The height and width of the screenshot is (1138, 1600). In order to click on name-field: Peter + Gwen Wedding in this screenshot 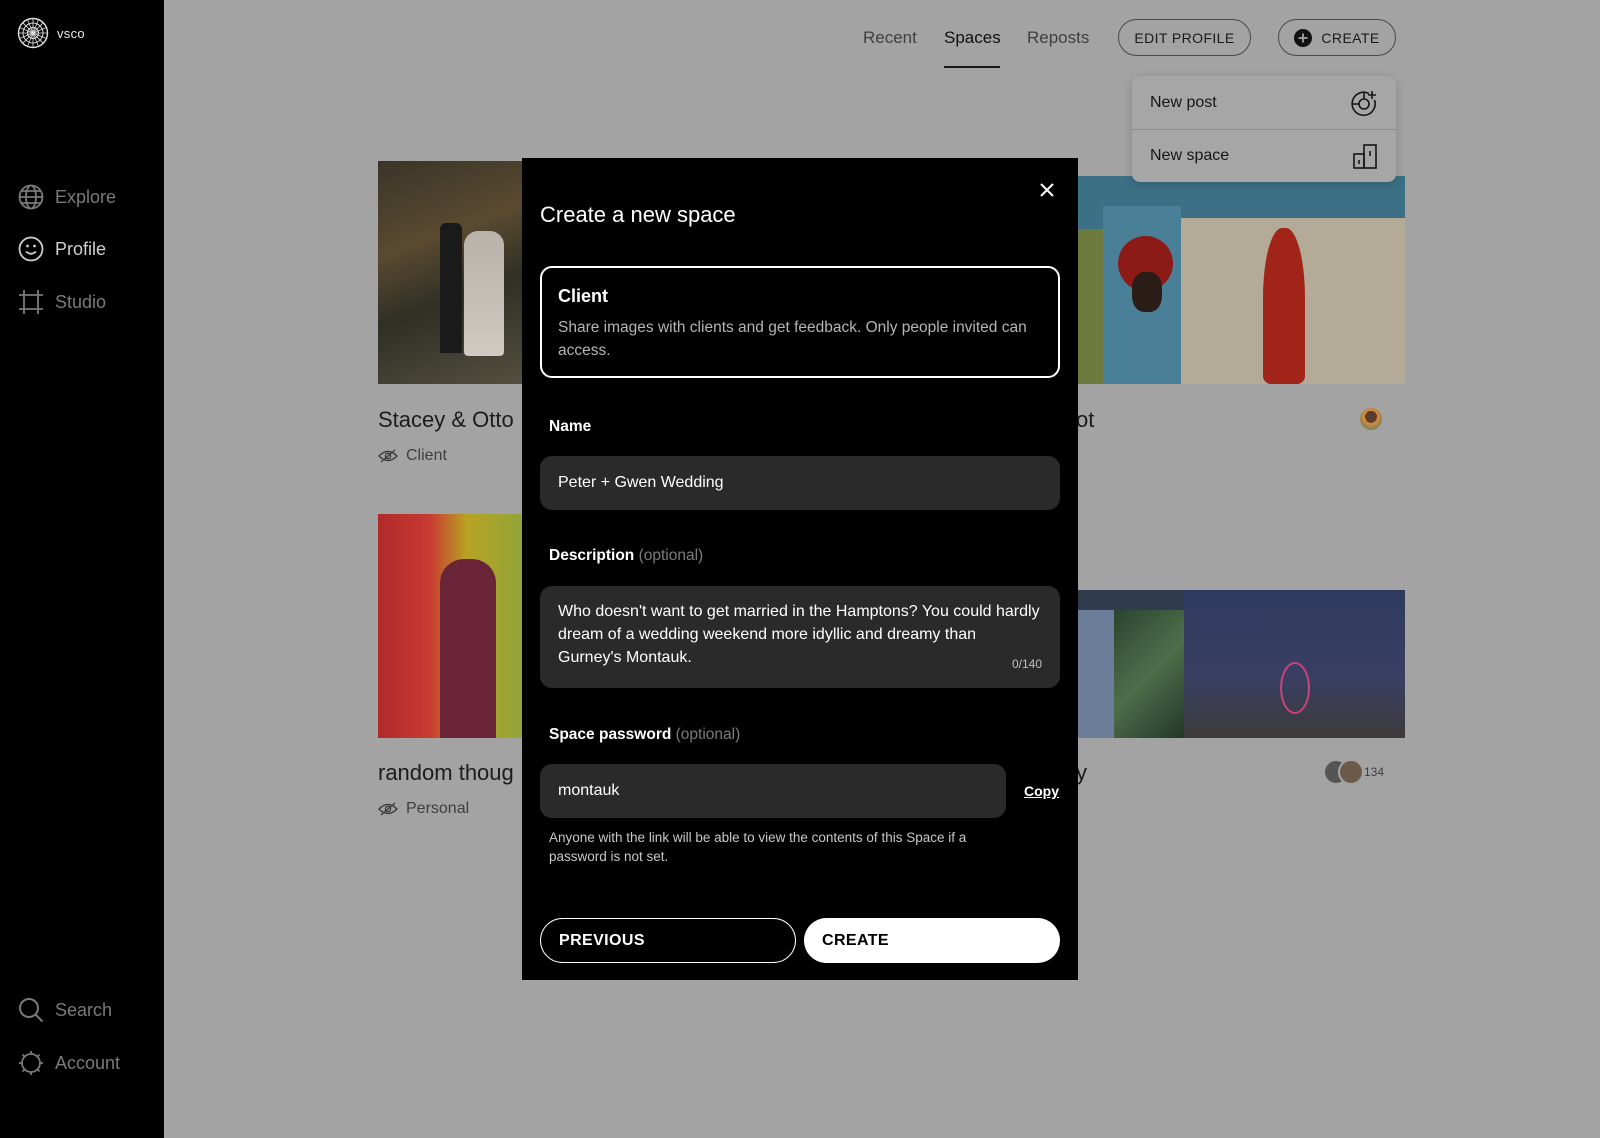, I will do `click(800, 483)`.